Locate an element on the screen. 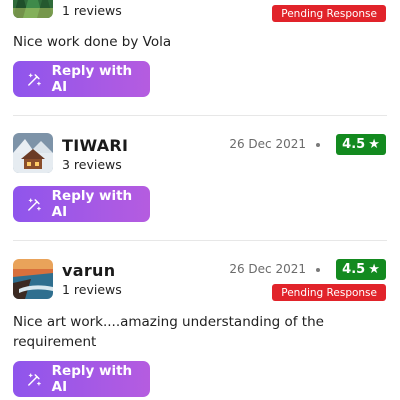 The image size is (400, 400). avatar-cabin-image is located at coordinates (33, 153).